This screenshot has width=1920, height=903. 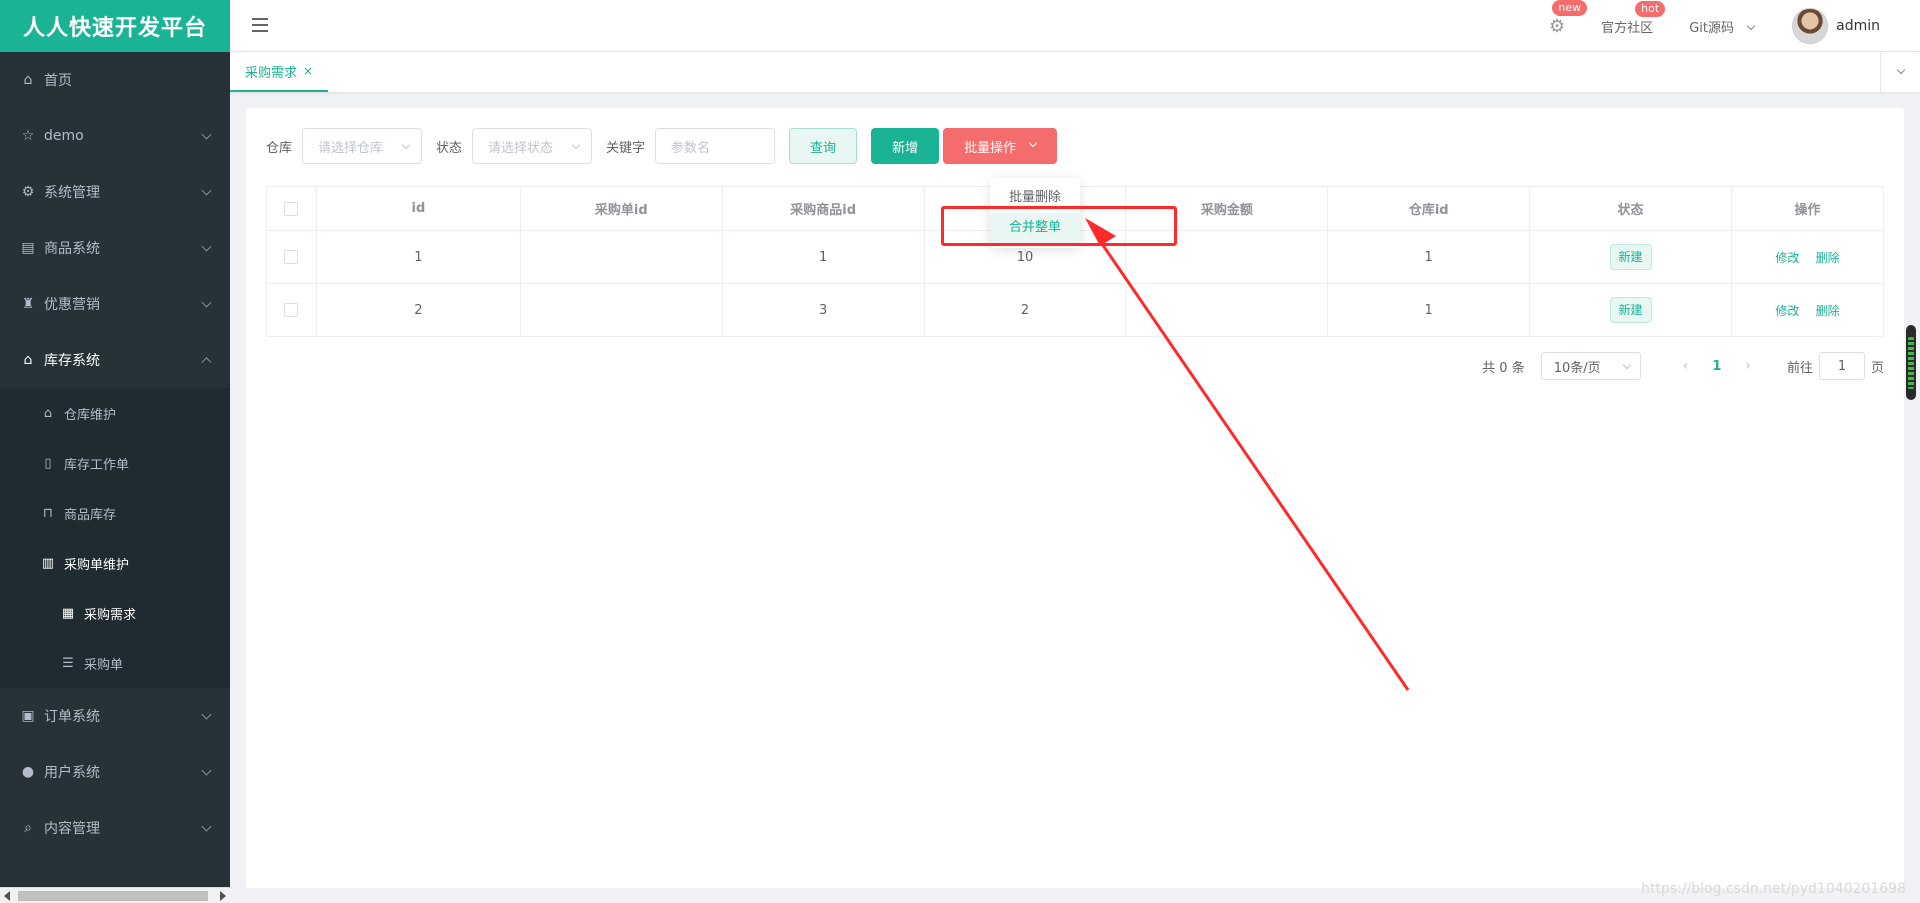 What do you see at coordinates (823, 310) in the screenshot?
I see `table-cell: 3` at bounding box center [823, 310].